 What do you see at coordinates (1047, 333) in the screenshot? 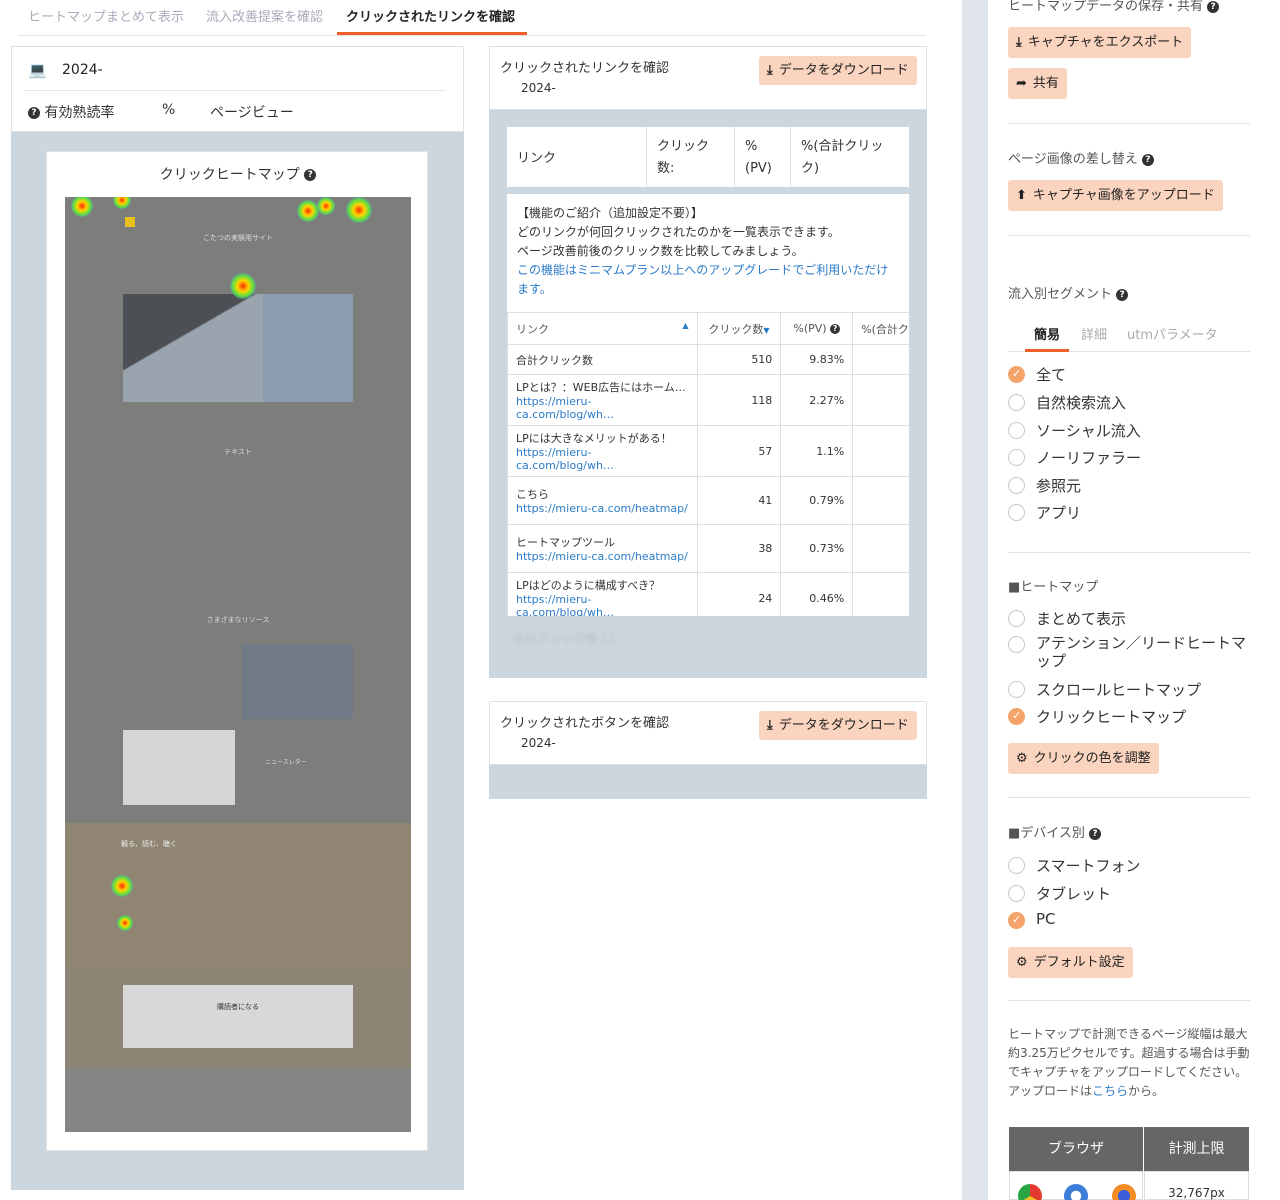
I see `seg-tab-simple: 簡易` at bounding box center [1047, 333].